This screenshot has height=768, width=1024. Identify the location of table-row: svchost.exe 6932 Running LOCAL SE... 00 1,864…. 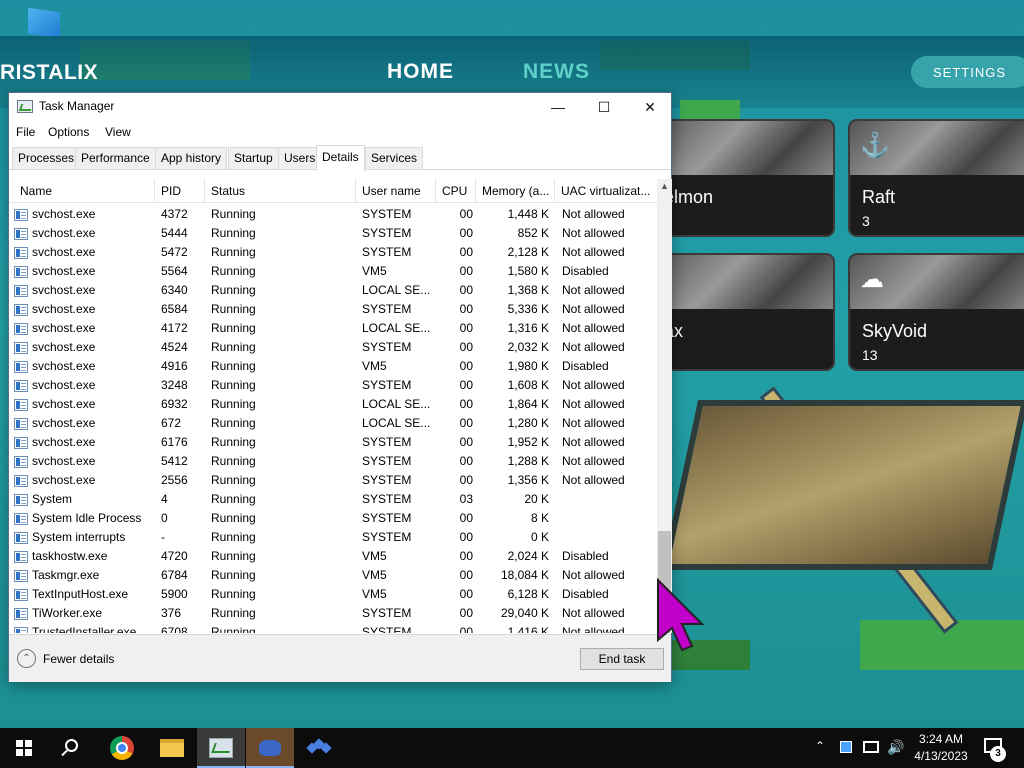
(333, 404).